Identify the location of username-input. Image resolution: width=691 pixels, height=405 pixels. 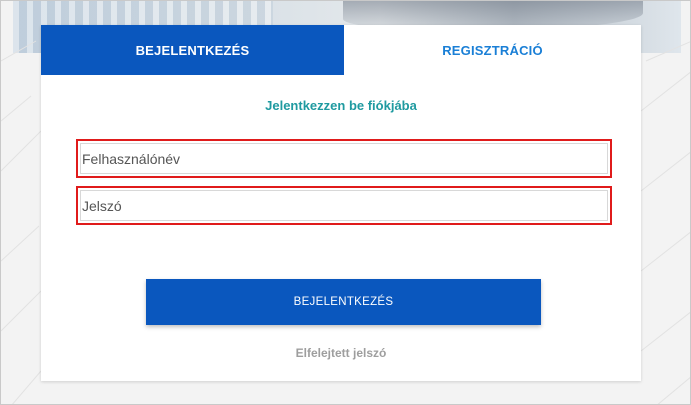
(344, 158).